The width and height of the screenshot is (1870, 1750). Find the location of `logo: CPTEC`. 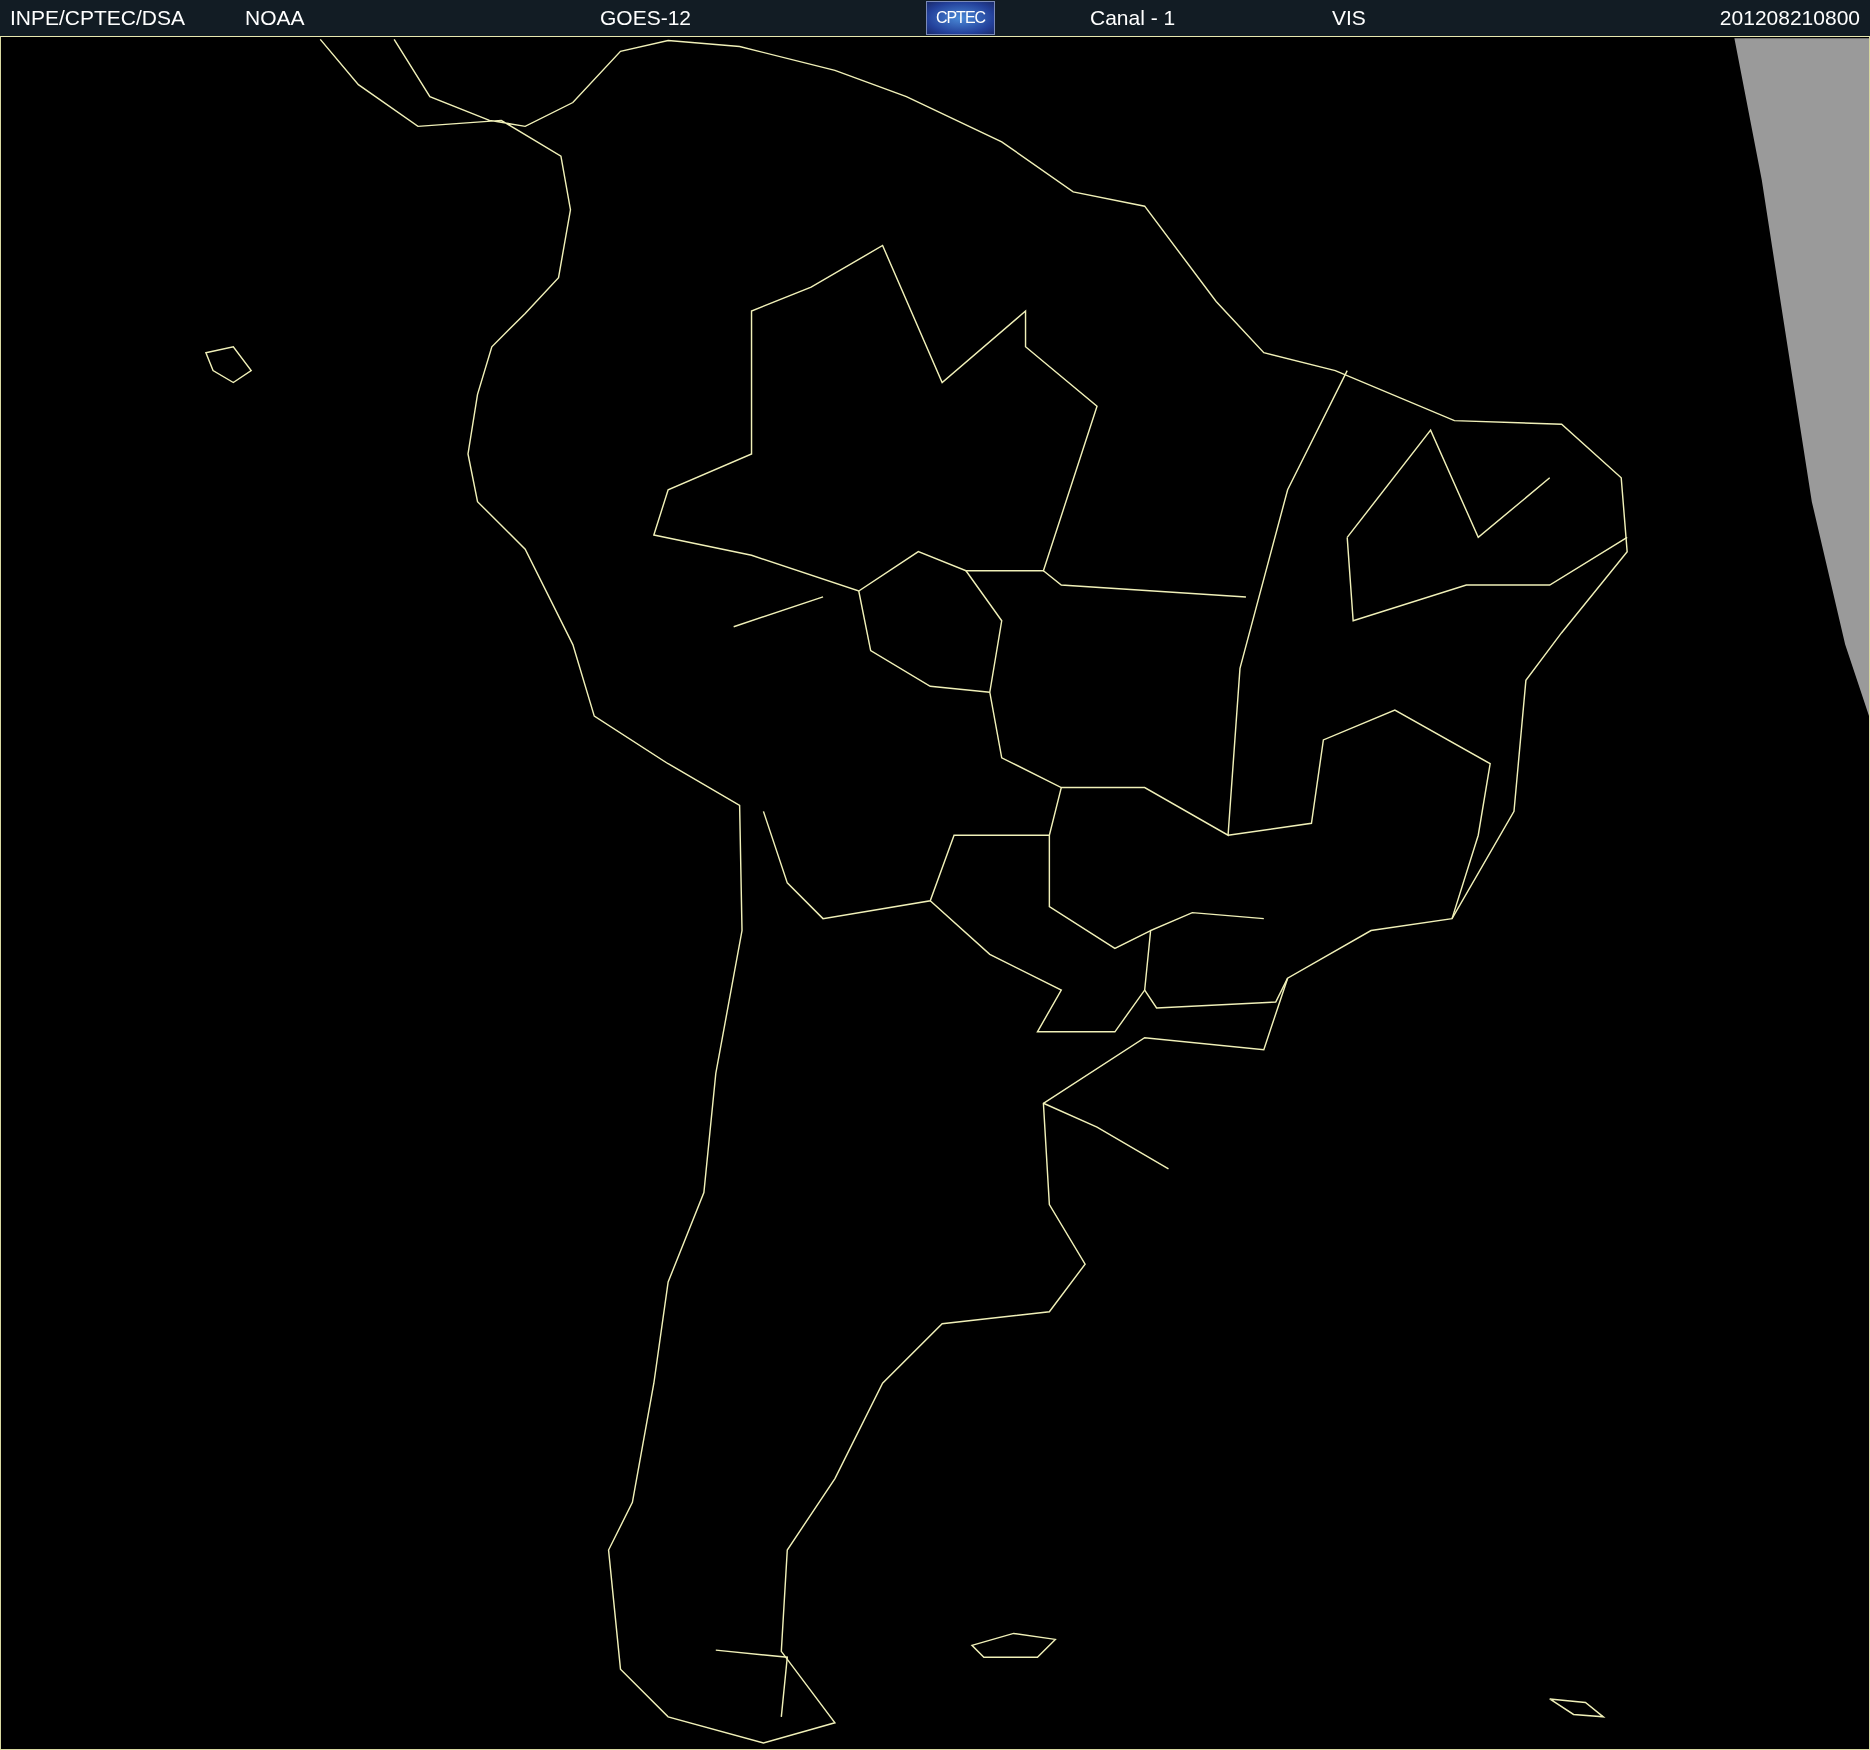

logo: CPTEC is located at coordinates (960, 18).